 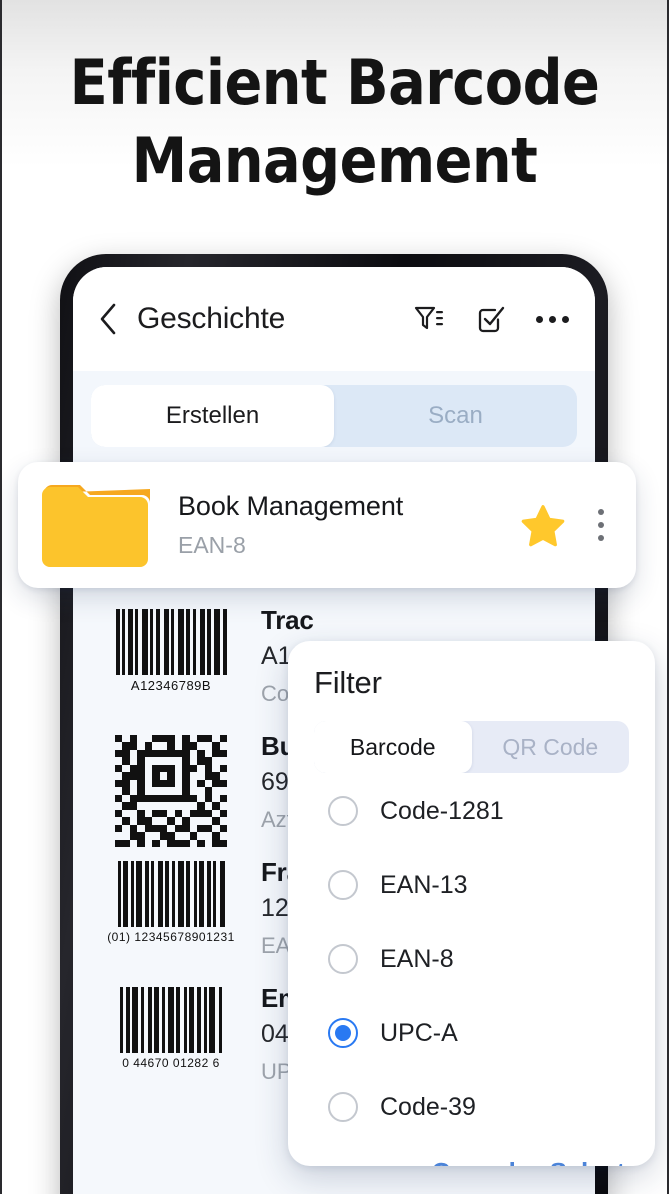 What do you see at coordinates (491, 319) in the screenshot?
I see `checkbox-check-icon` at bounding box center [491, 319].